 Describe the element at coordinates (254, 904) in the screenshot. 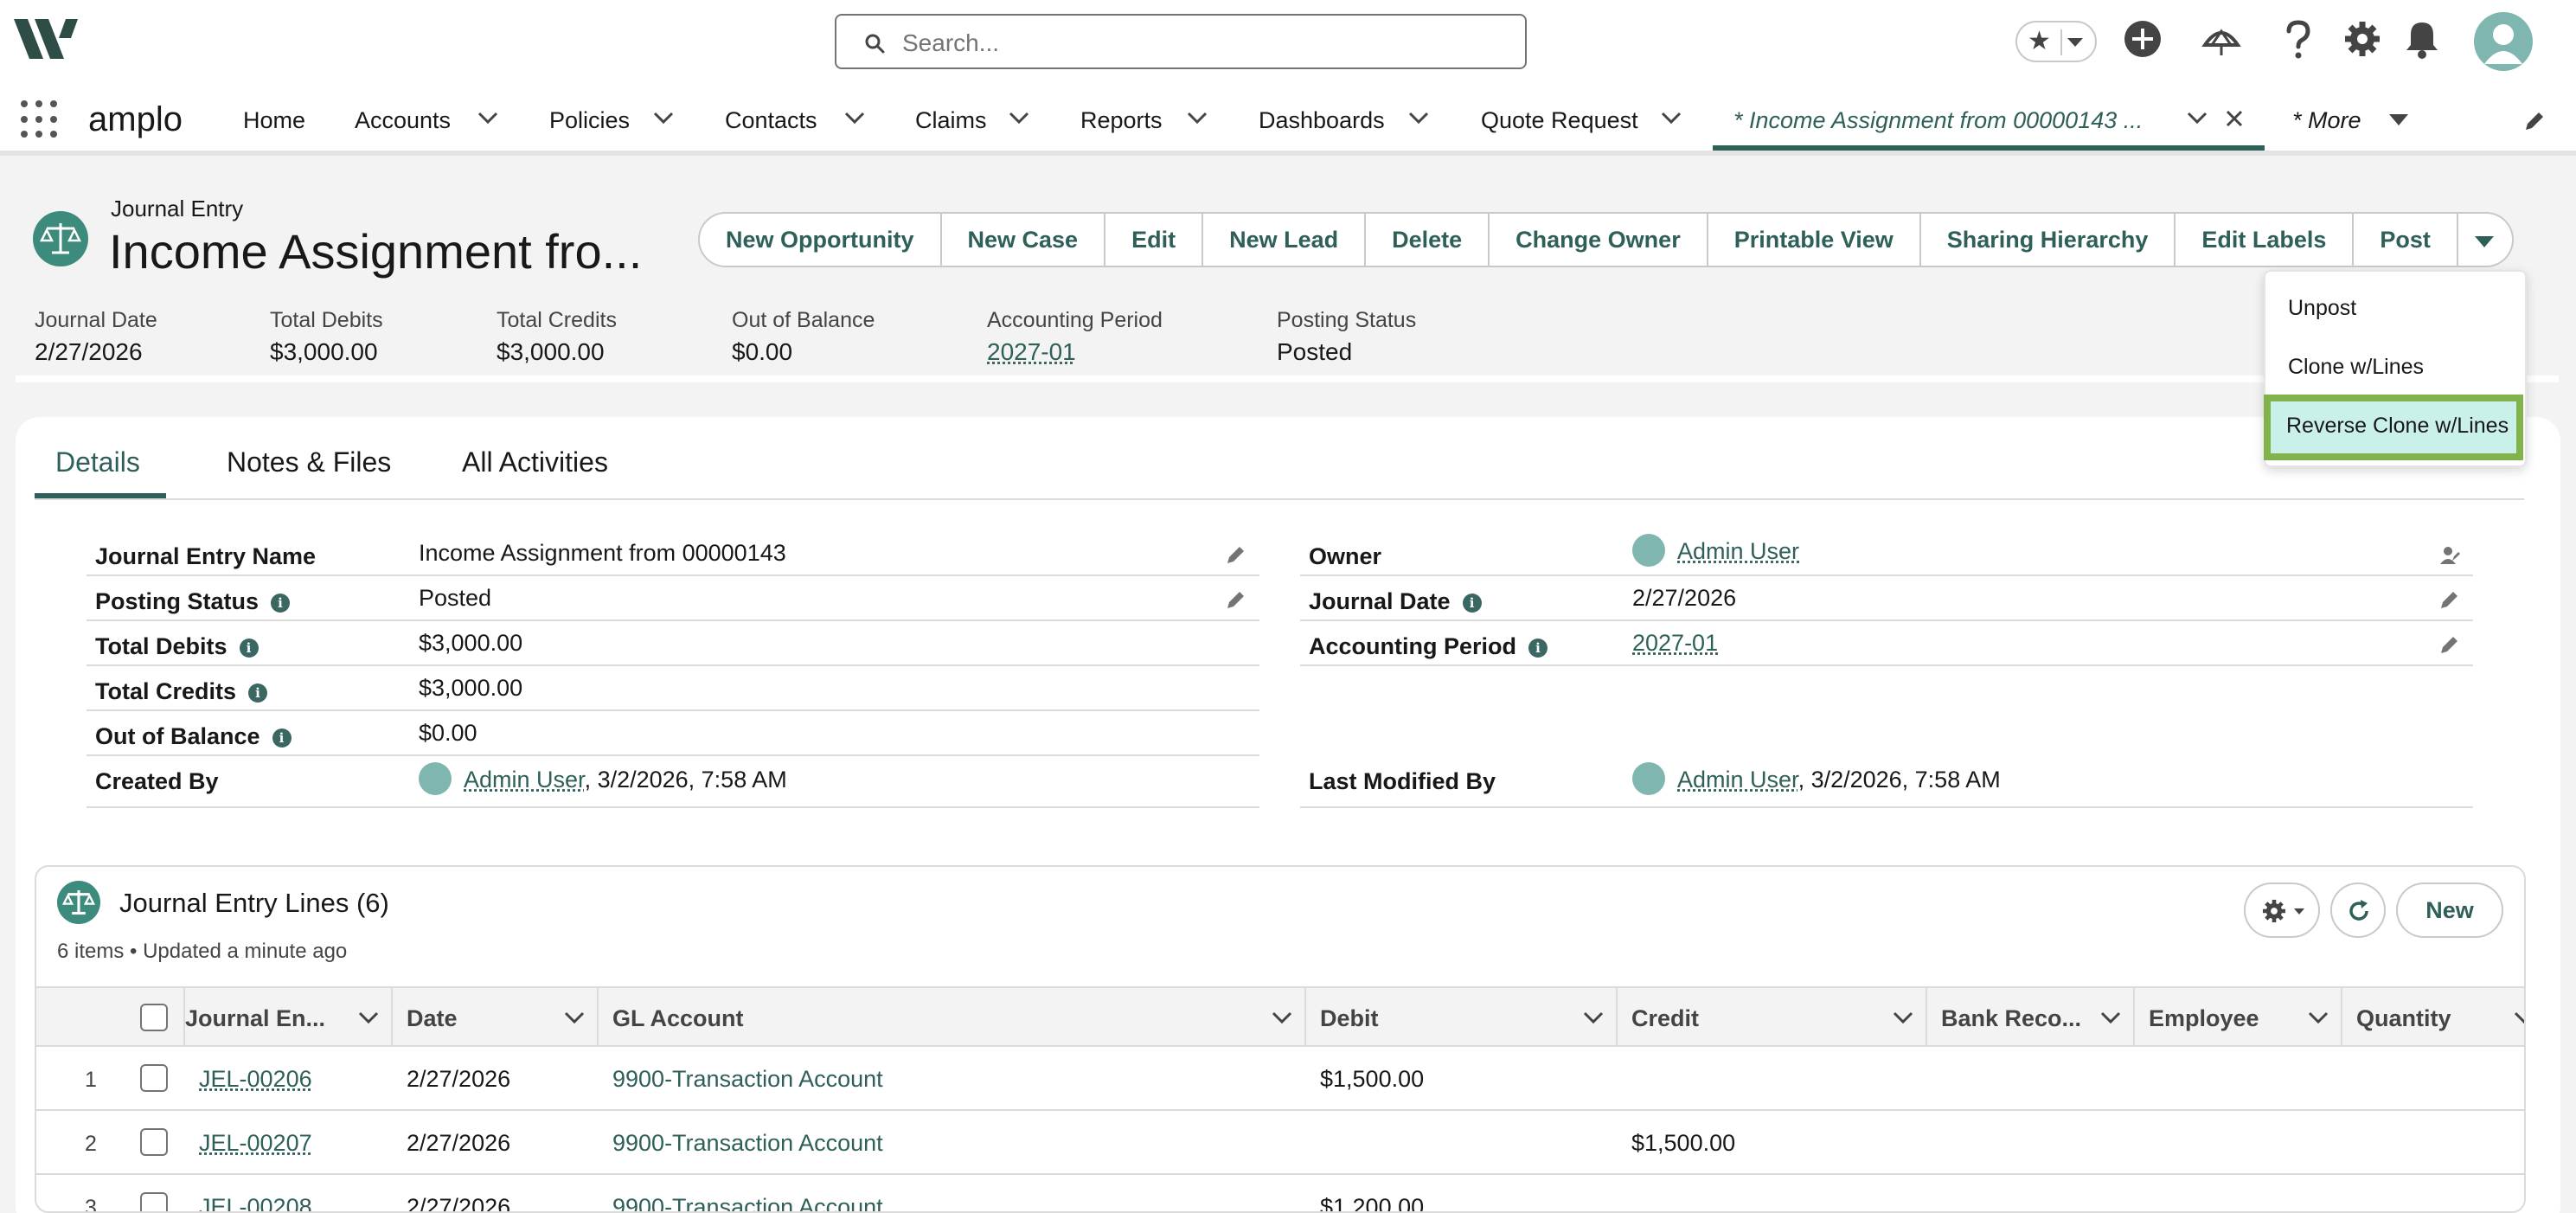

I see `related-list-title: Journal Entry Lines (6)` at that location.